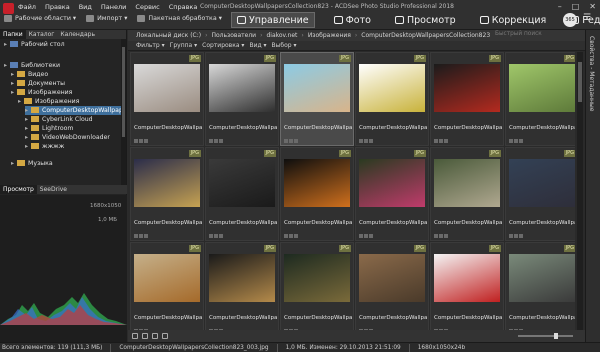 This screenshot has height=352, width=600. I want to click on left-tab: Каталог, so click(42, 34).